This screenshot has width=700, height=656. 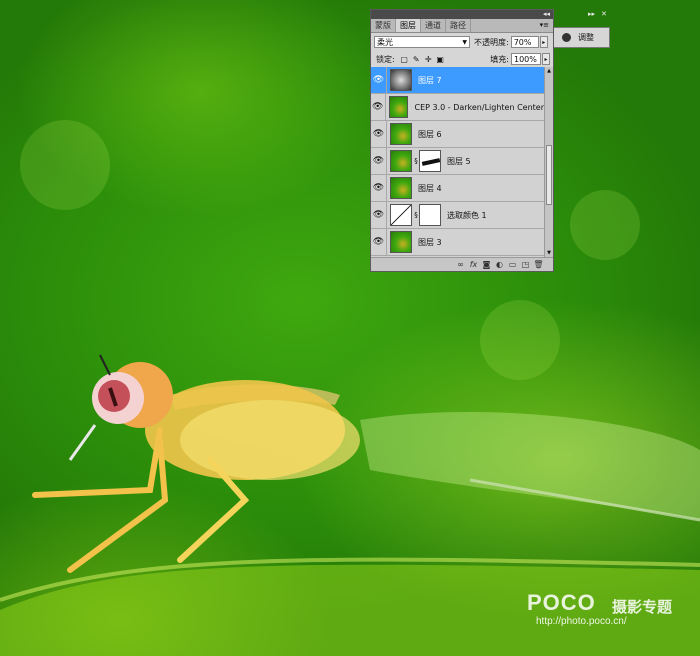 What do you see at coordinates (566, 37) in the screenshot?
I see `adjustments-icon` at bounding box center [566, 37].